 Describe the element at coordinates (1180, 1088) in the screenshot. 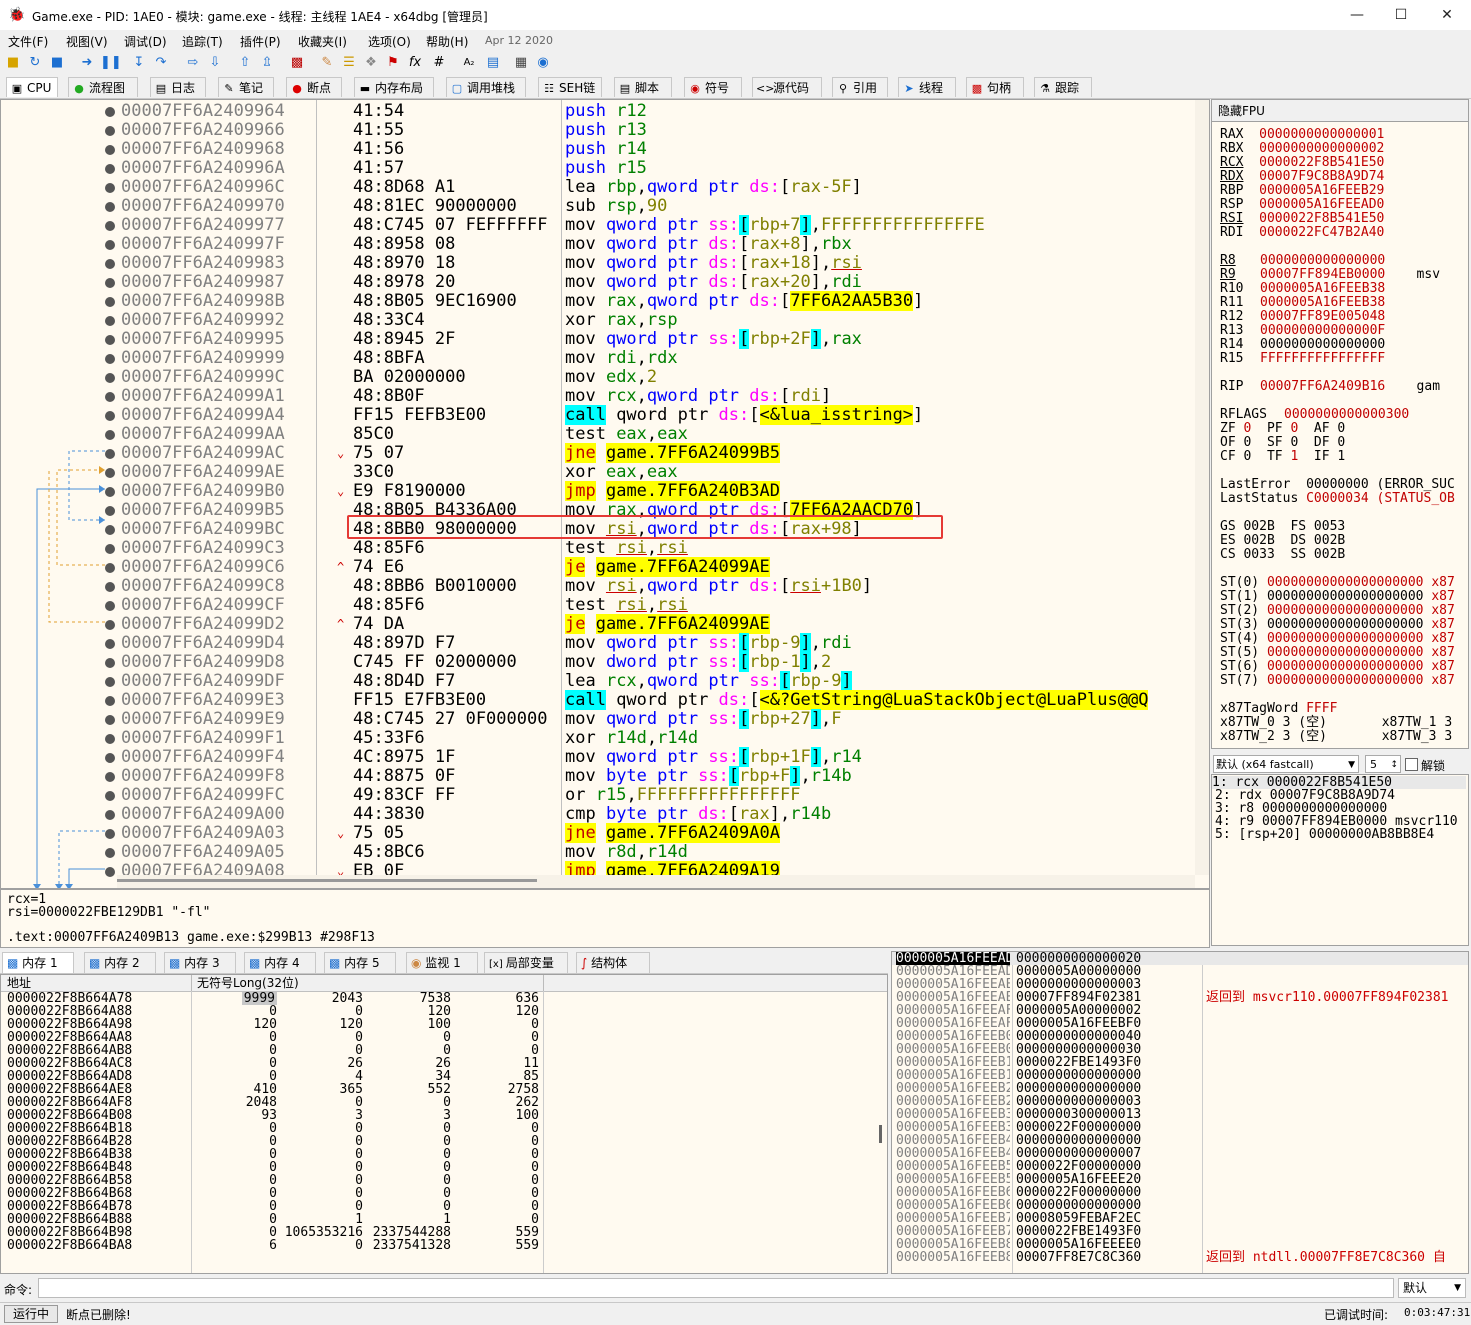

I see `stack-row: 0000005A16FEEB20 0000000000000000` at that location.